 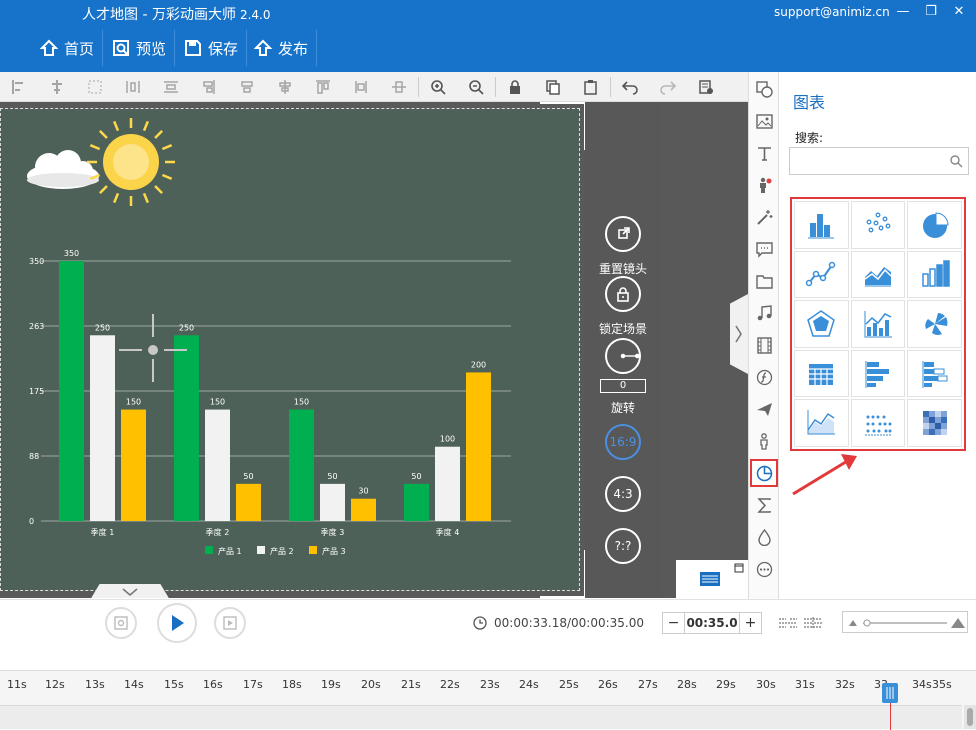 What do you see at coordinates (363, 491) in the screenshot?
I see `data-label: 30` at bounding box center [363, 491].